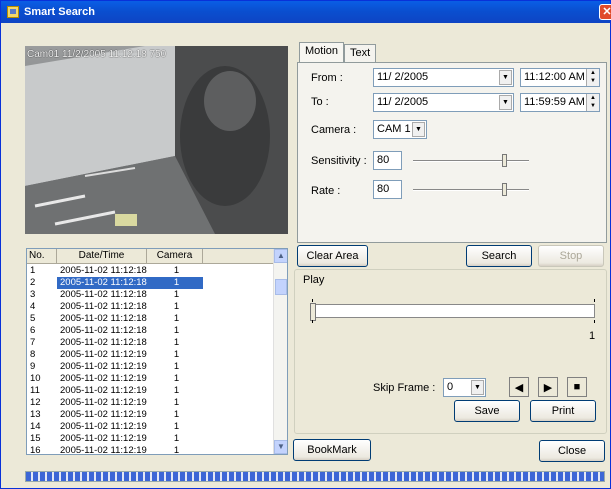 This screenshot has width=611, height=489. I want to click on table-row: 11 2005-11-02 11:12:19 1, so click(152, 391).